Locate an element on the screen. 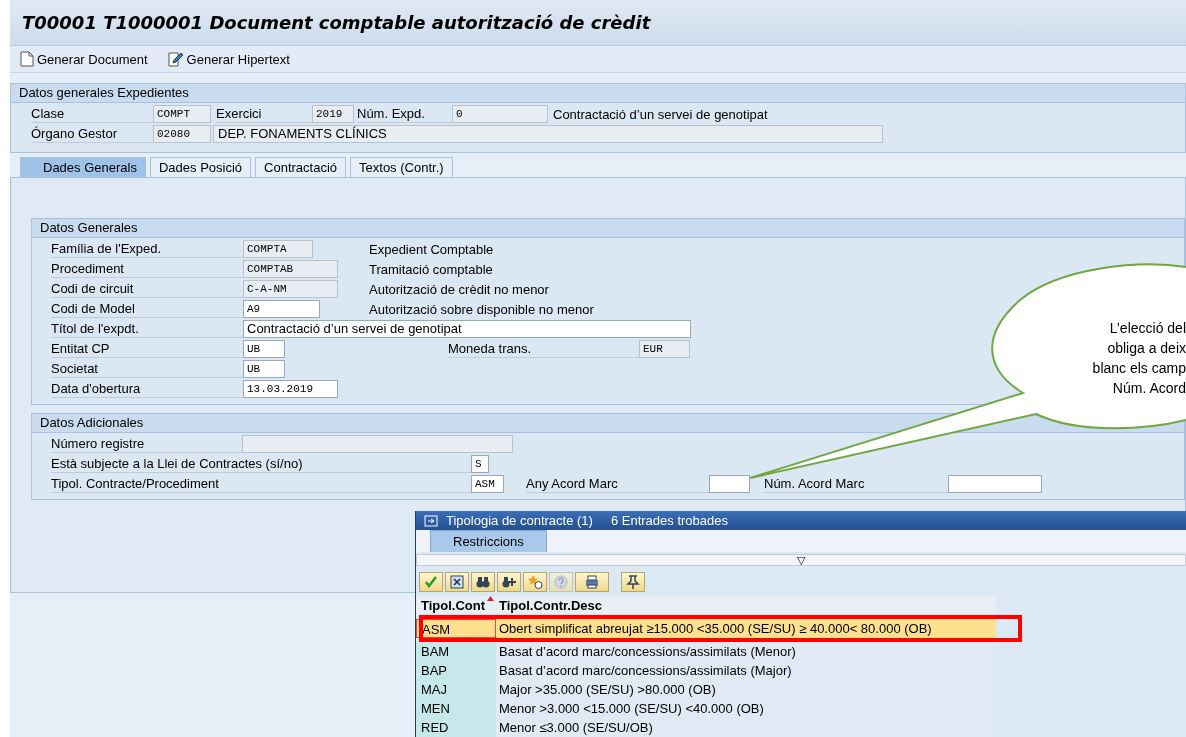 Image resolution: width=1186 pixels, height=737 pixels. input-field: COMPTAB is located at coordinates (290, 269).